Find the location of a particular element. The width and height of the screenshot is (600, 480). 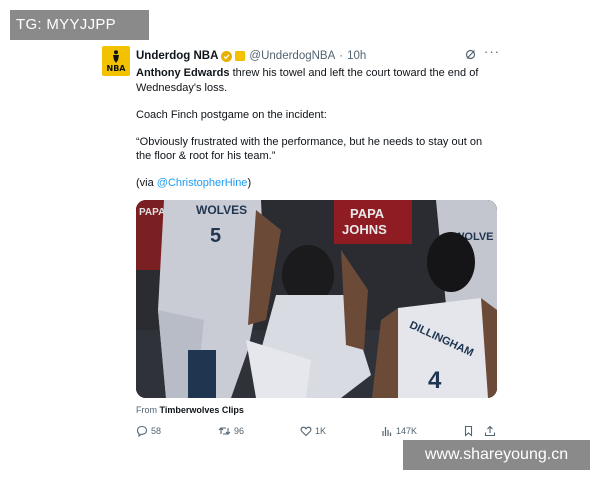

bookmark-button is located at coordinates (468, 431).